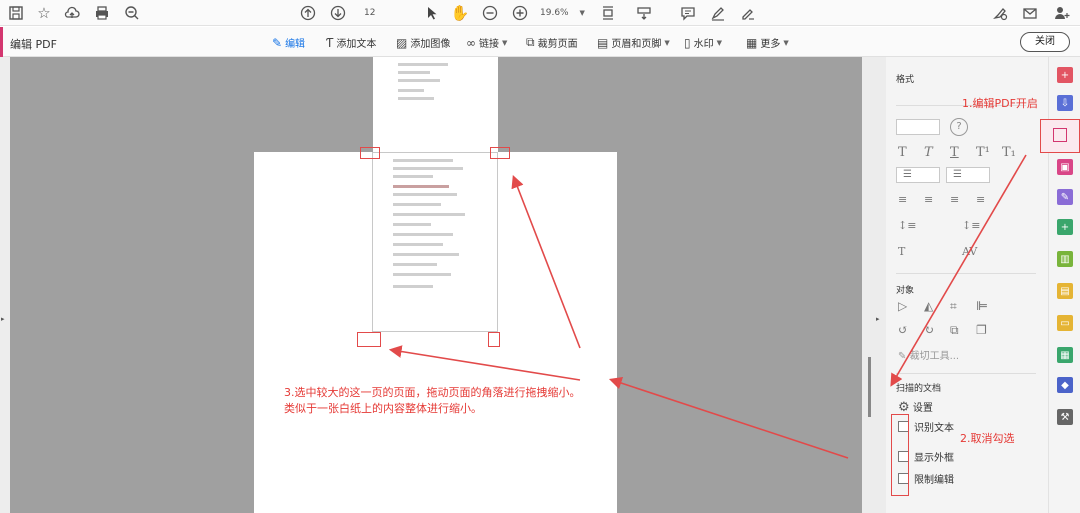 The width and height of the screenshot is (1080, 513). Describe the element at coordinates (1065, 227) in the screenshot. I see `send-review-icon: +` at that location.